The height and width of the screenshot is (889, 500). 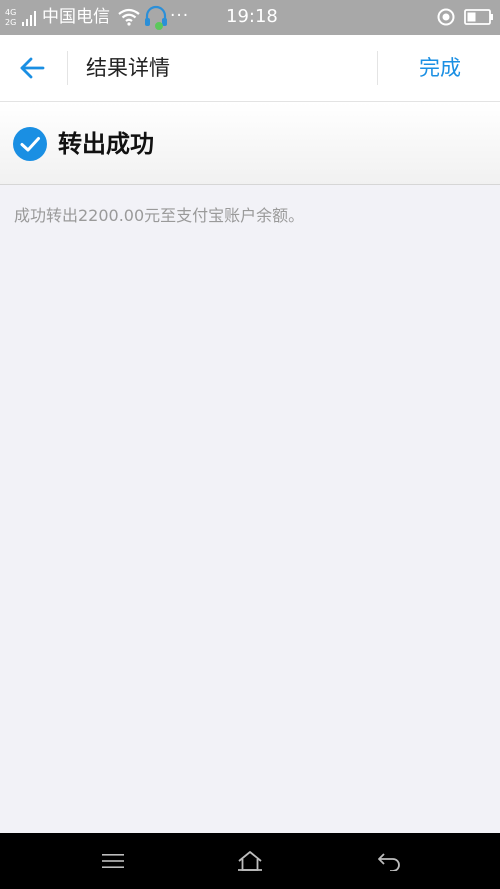 What do you see at coordinates (250, 68) in the screenshot?
I see `app-header: 结果详情 完成` at bounding box center [250, 68].